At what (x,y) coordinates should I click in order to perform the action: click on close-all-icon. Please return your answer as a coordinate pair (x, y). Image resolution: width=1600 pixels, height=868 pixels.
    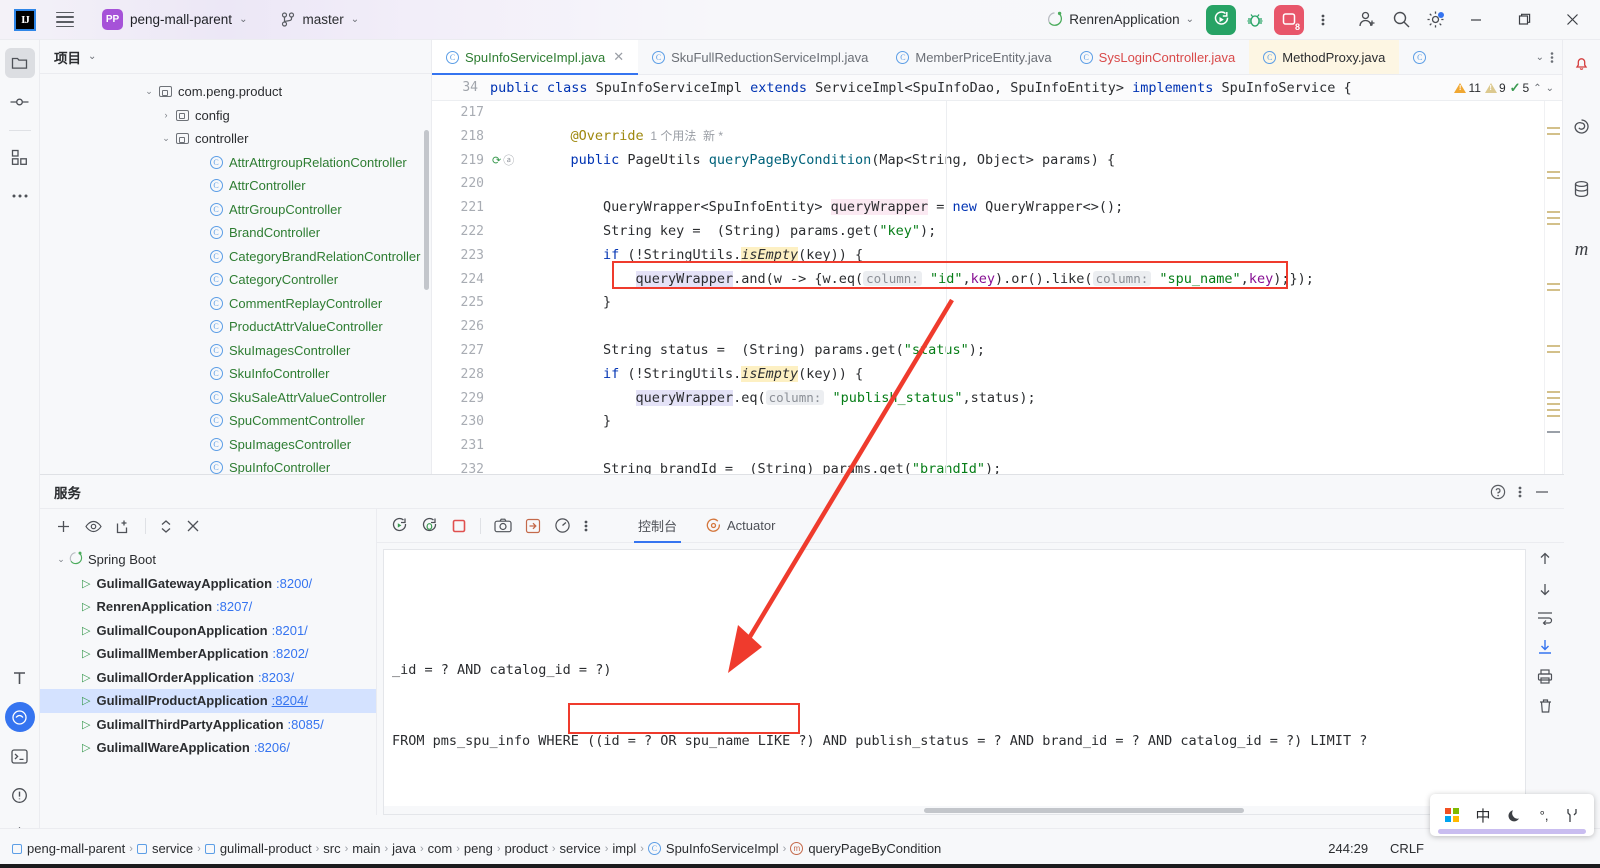
    Looking at the image, I should click on (193, 526).